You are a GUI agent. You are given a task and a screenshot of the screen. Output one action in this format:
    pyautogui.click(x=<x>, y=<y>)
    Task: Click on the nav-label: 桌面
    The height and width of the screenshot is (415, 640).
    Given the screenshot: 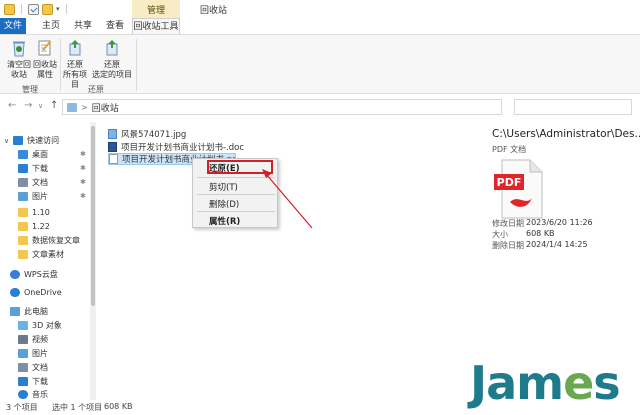 What is the action you would take?
    pyautogui.click(x=40, y=154)
    